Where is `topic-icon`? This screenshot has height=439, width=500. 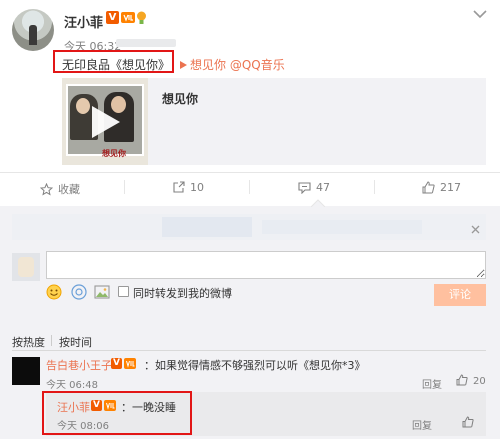
topic-icon is located at coordinates (79, 292).